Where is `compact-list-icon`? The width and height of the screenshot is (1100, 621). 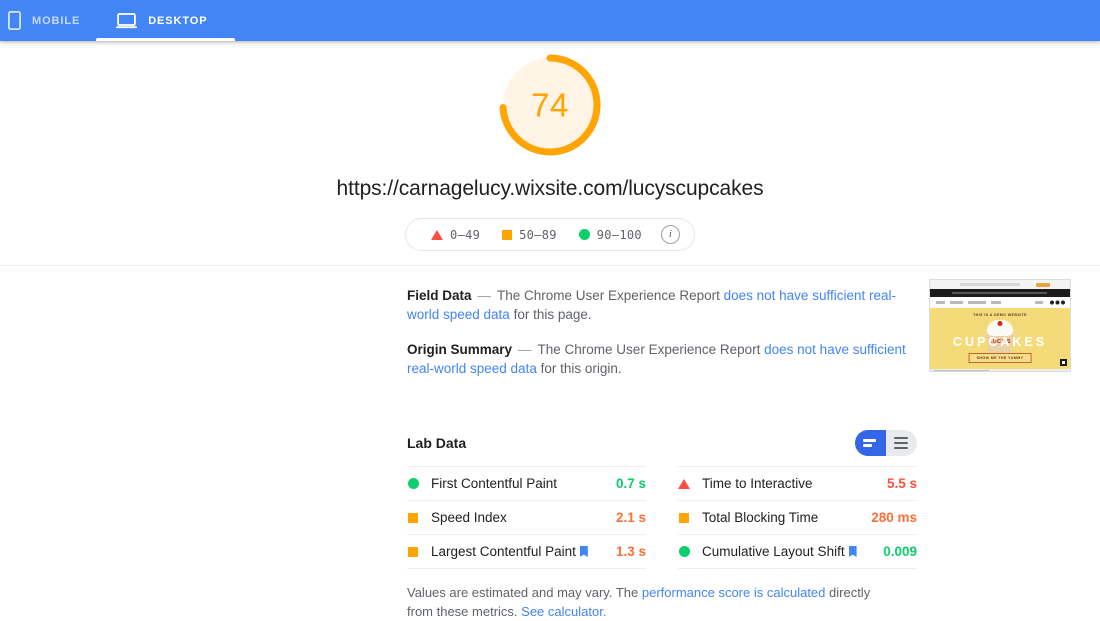 compact-list-icon is located at coordinates (870, 443).